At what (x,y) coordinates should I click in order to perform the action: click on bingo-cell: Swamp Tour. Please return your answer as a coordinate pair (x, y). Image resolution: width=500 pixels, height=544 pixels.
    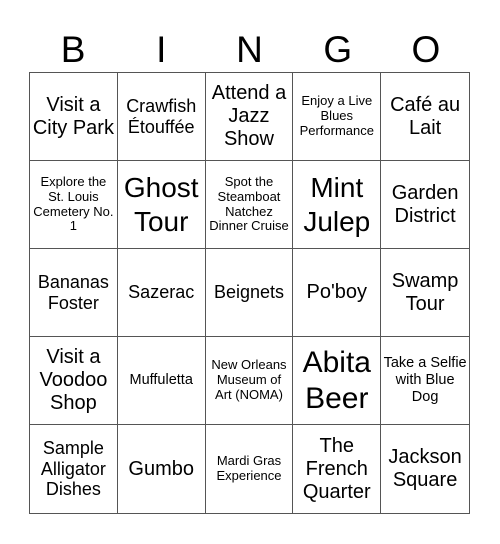
    Looking at the image, I should click on (425, 293).